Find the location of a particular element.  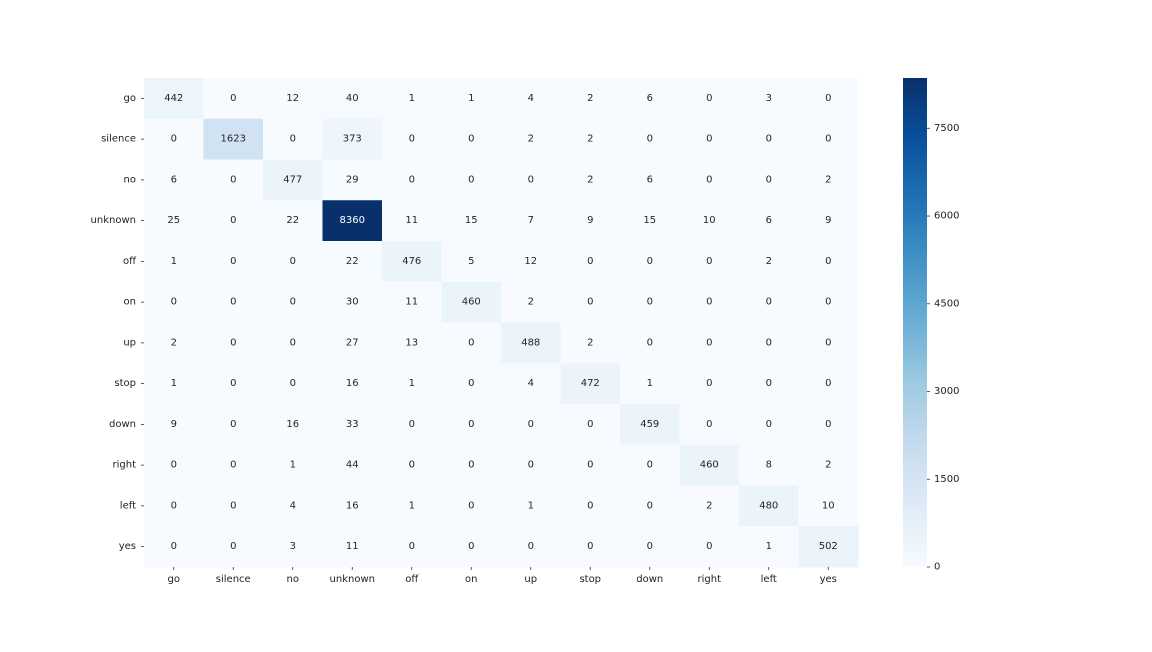

x-tick-label: down is located at coordinates (649, 579).